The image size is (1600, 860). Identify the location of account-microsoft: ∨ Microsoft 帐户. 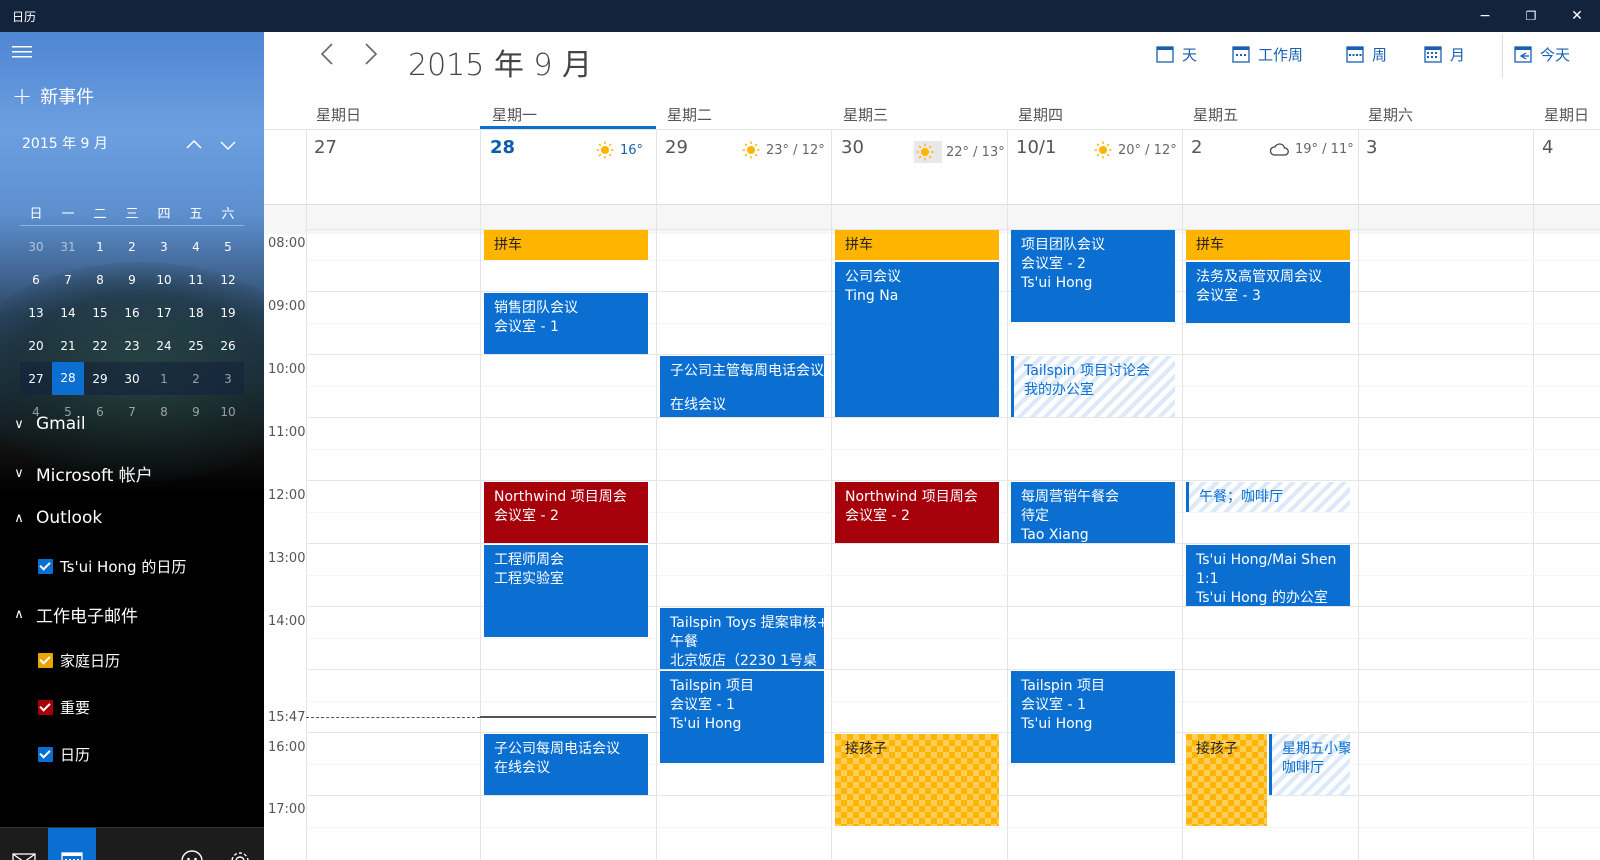
(82, 473).